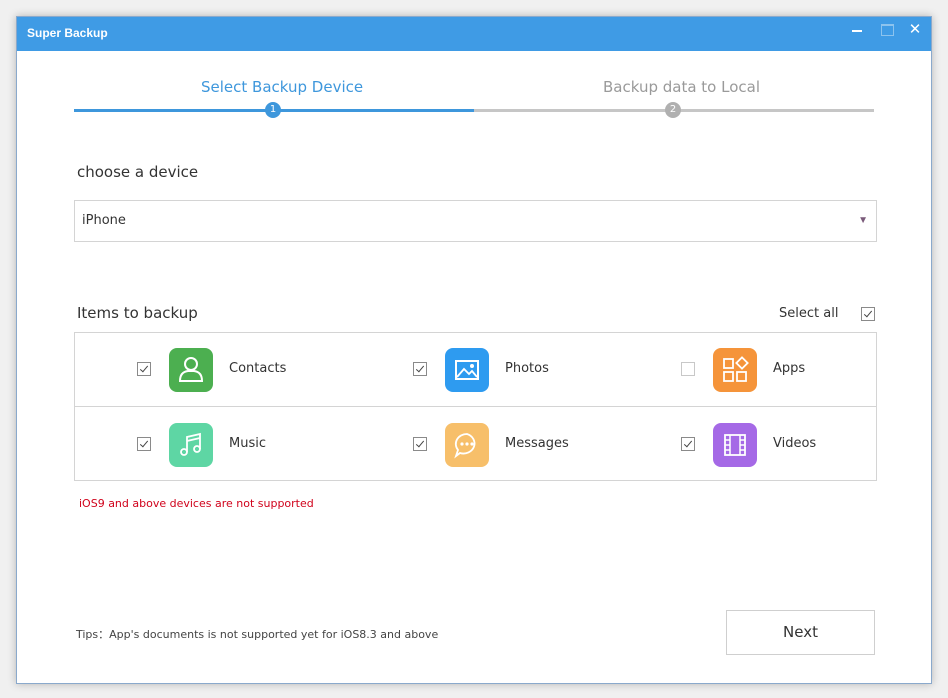 The width and height of the screenshot is (948, 698). Describe the element at coordinates (138, 172) in the screenshot. I see `device-label: choose a device` at that location.